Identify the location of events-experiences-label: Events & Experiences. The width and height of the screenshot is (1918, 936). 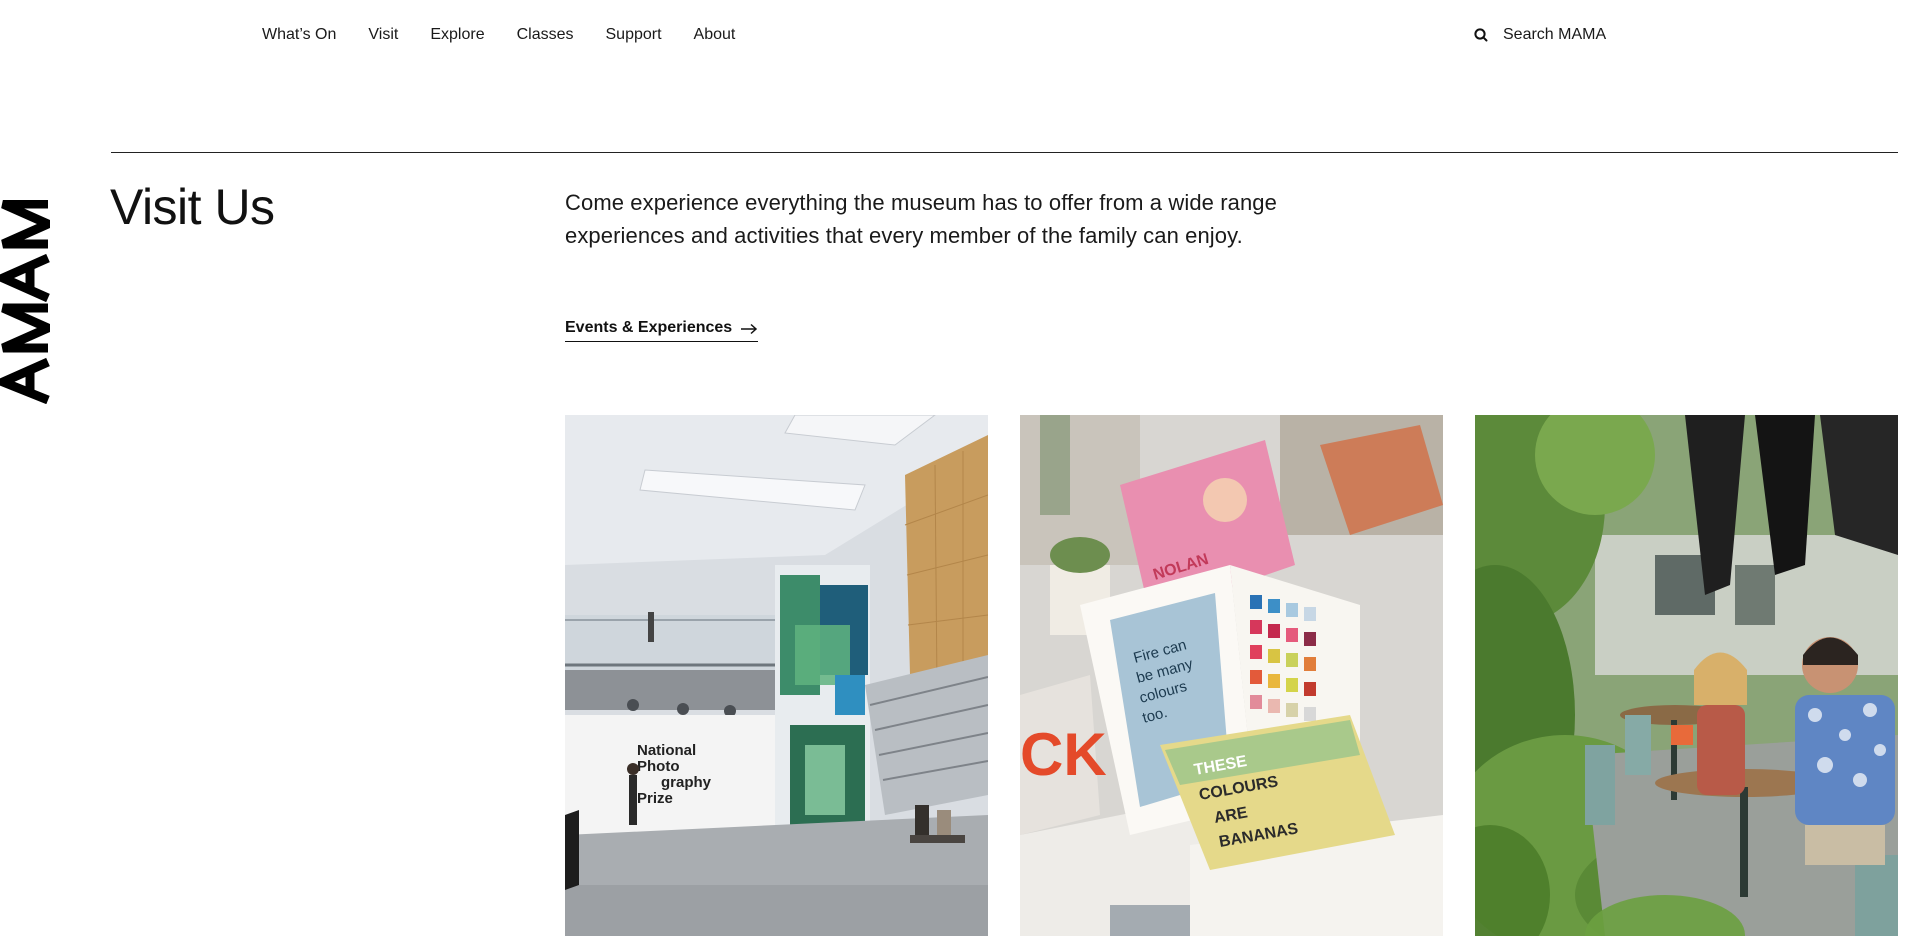
(649, 327).